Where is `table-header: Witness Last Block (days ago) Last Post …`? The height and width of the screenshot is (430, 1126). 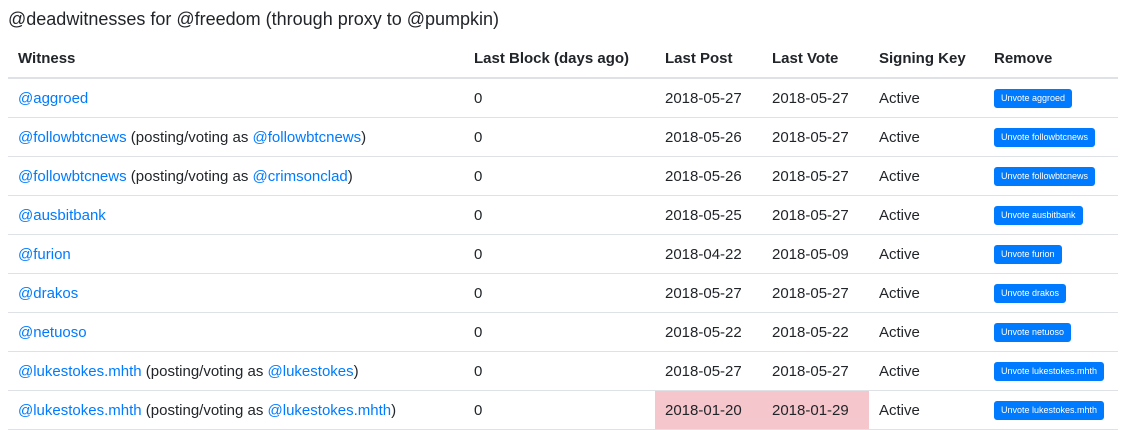
table-header: Witness Last Block (days ago) Last Post … is located at coordinates (563, 59).